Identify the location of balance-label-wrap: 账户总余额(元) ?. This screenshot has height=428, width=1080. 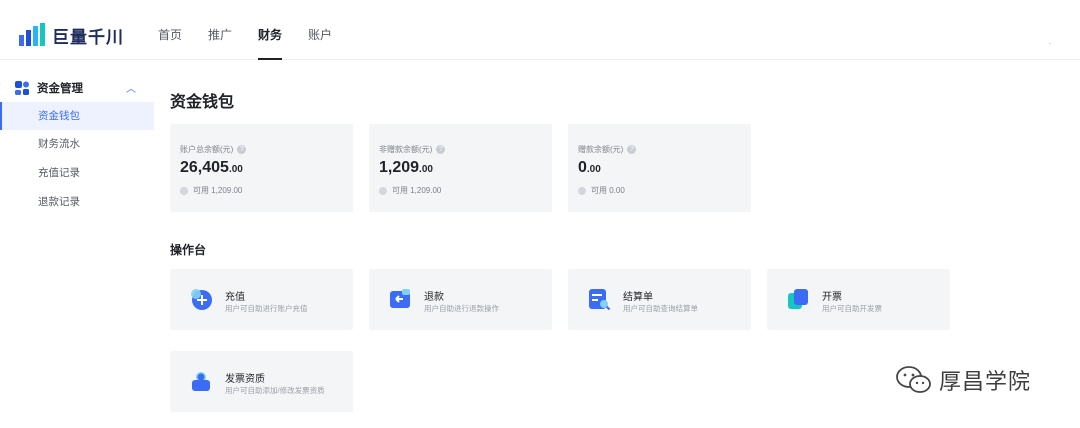
(213, 149).